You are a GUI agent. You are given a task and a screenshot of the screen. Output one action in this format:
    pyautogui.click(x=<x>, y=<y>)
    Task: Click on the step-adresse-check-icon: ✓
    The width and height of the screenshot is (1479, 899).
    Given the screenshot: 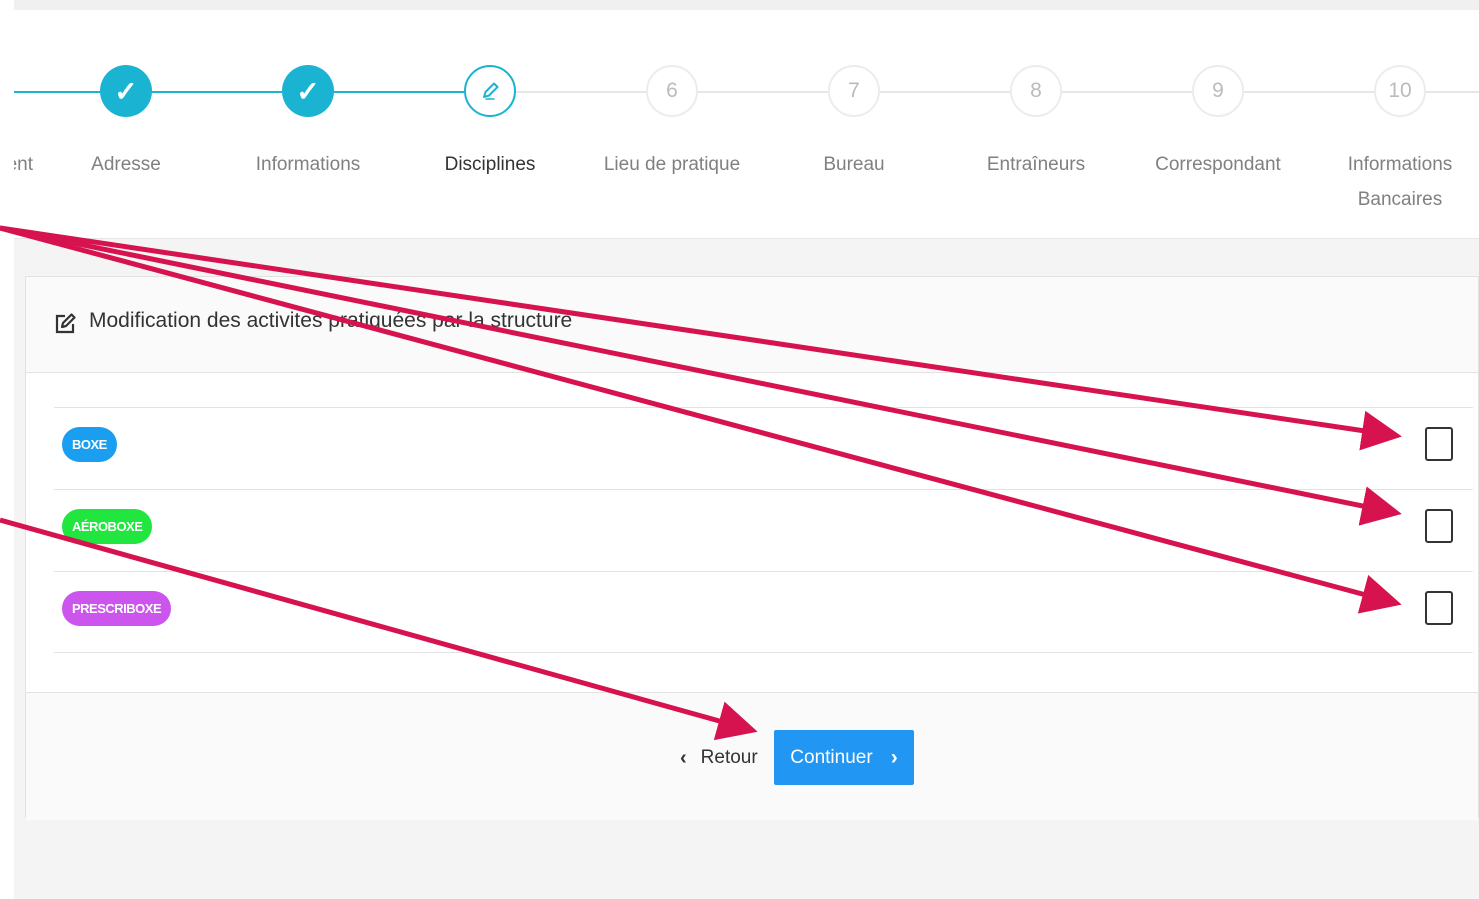 What is the action you would take?
    pyautogui.click(x=126, y=91)
    